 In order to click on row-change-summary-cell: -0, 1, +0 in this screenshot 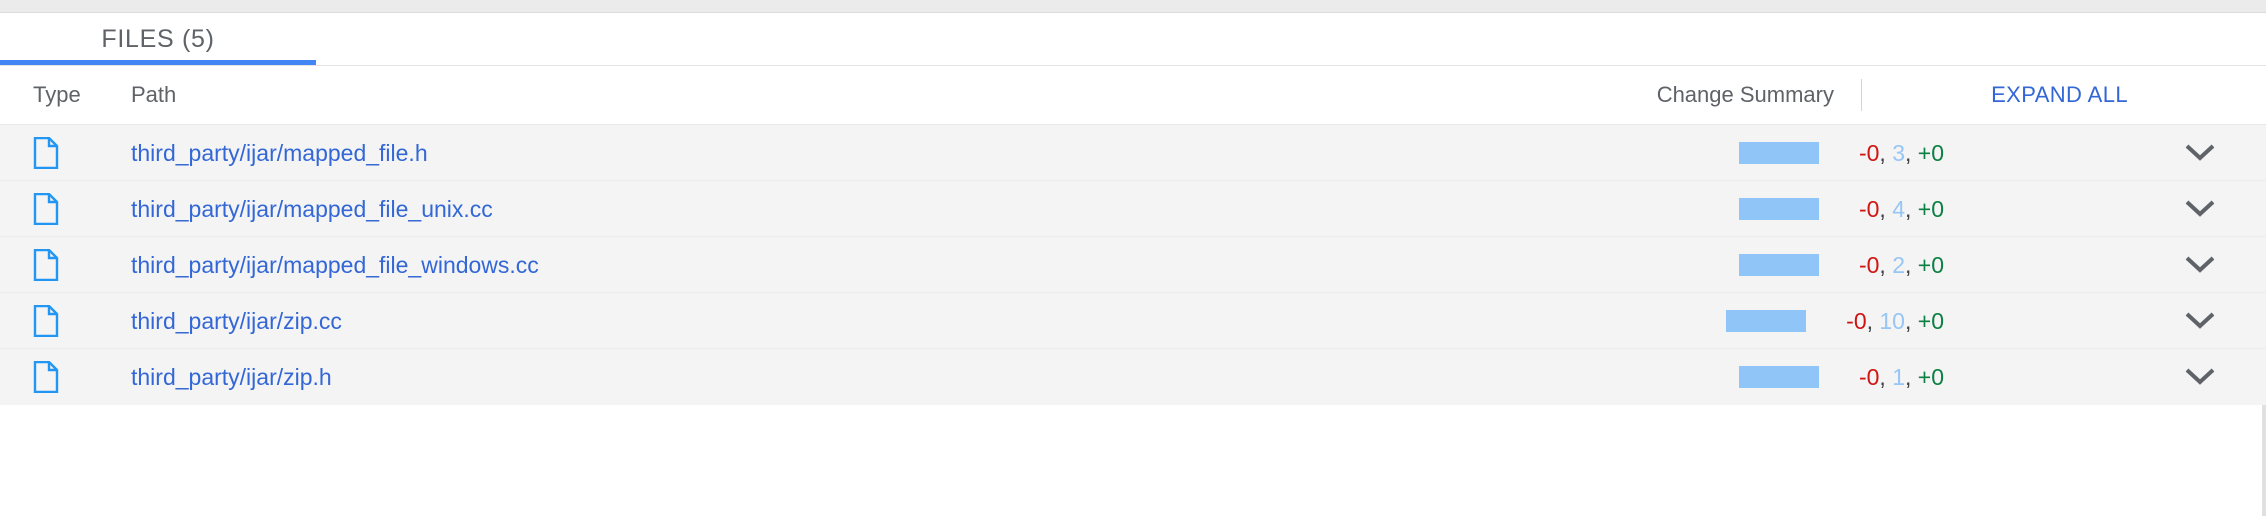, I will do `click(1841, 377)`.